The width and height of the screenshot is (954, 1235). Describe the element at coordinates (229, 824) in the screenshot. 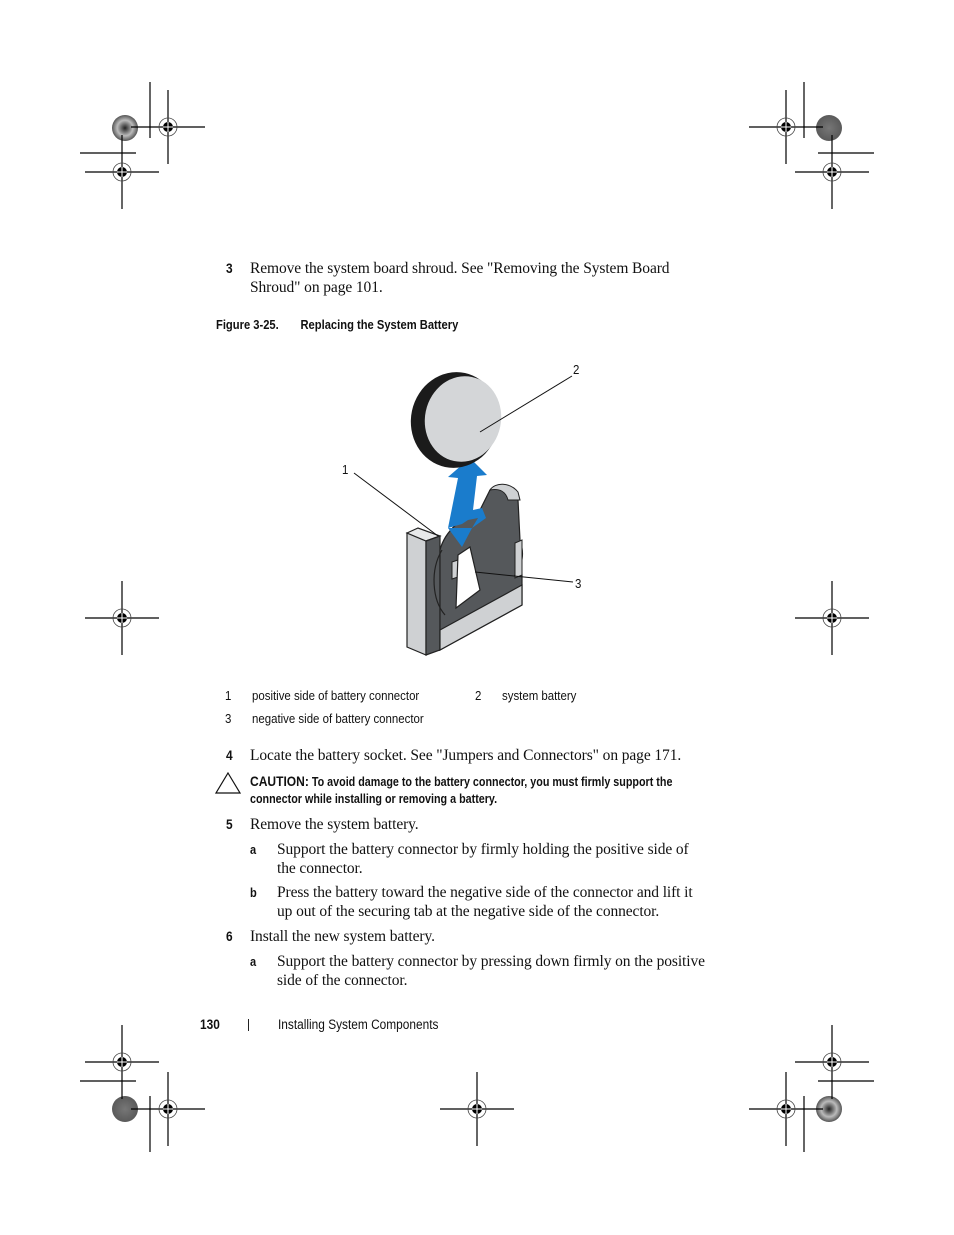

I see `step-number: 5` at that location.